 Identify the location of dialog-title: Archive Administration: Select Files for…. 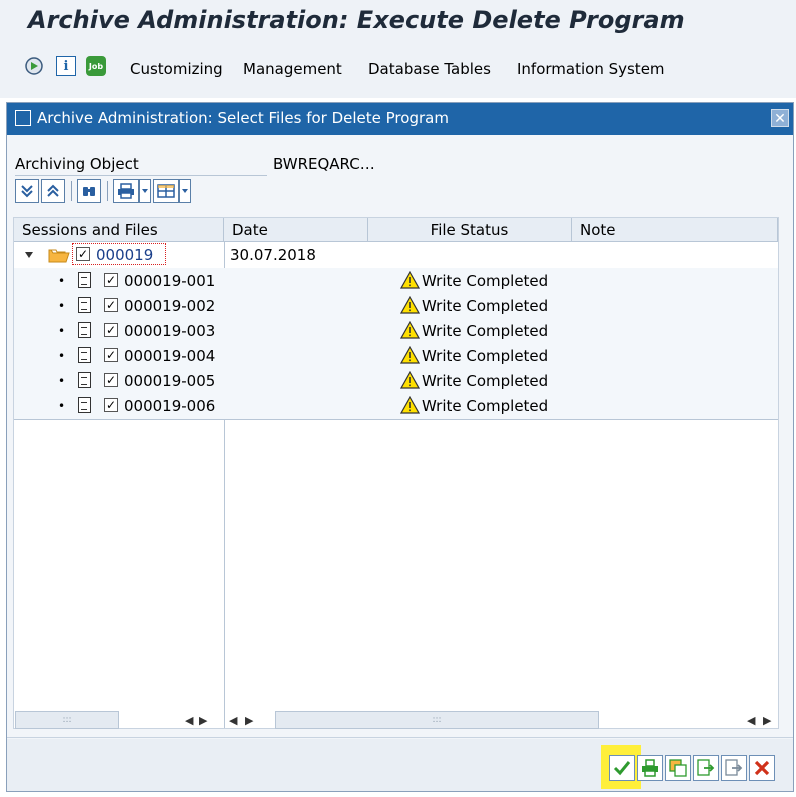
(243, 118).